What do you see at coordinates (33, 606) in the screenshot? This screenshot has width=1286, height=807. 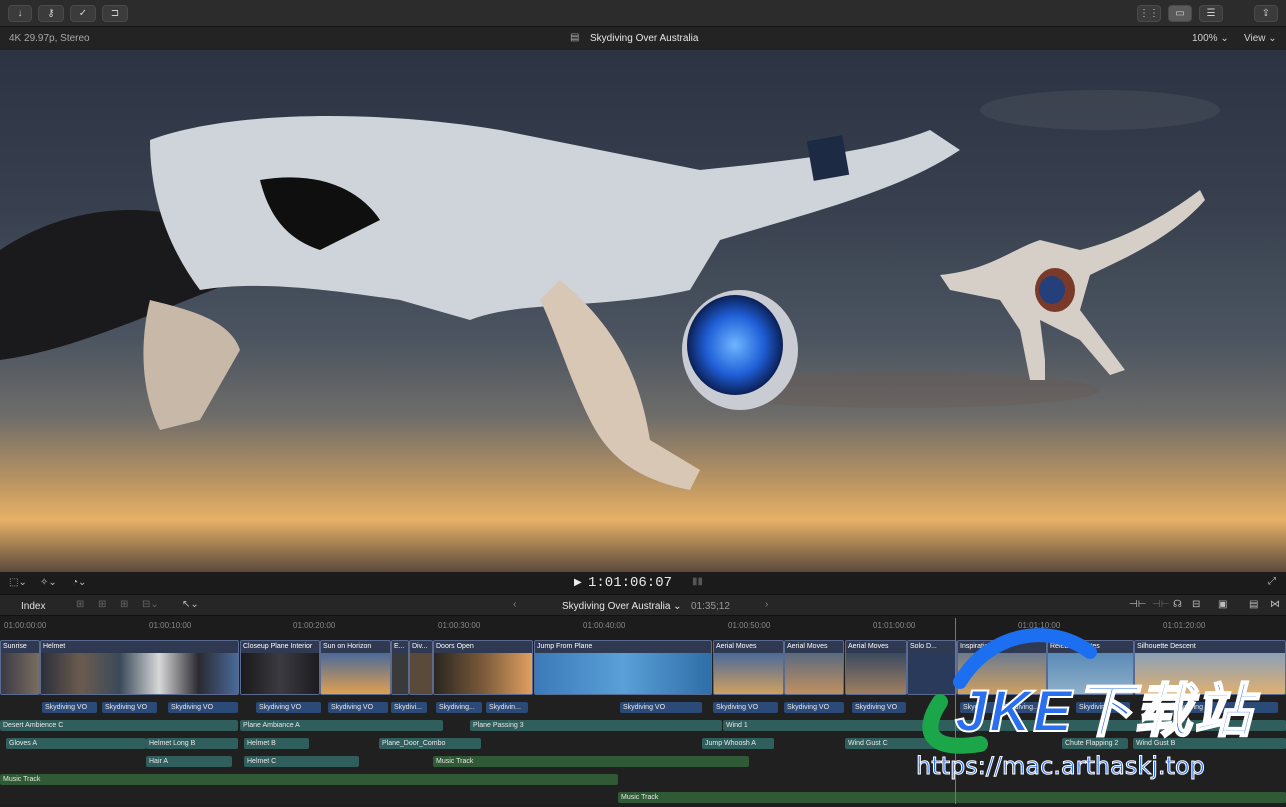 I see `index-button: Index` at bounding box center [33, 606].